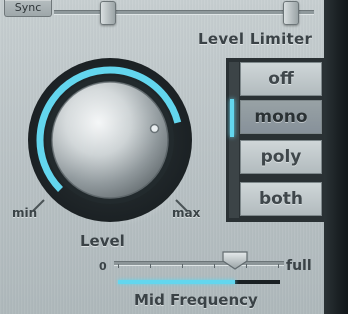 The image size is (348, 314). What do you see at coordinates (299, 266) in the screenshot?
I see `mid-frequency-max-label: full` at bounding box center [299, 266].